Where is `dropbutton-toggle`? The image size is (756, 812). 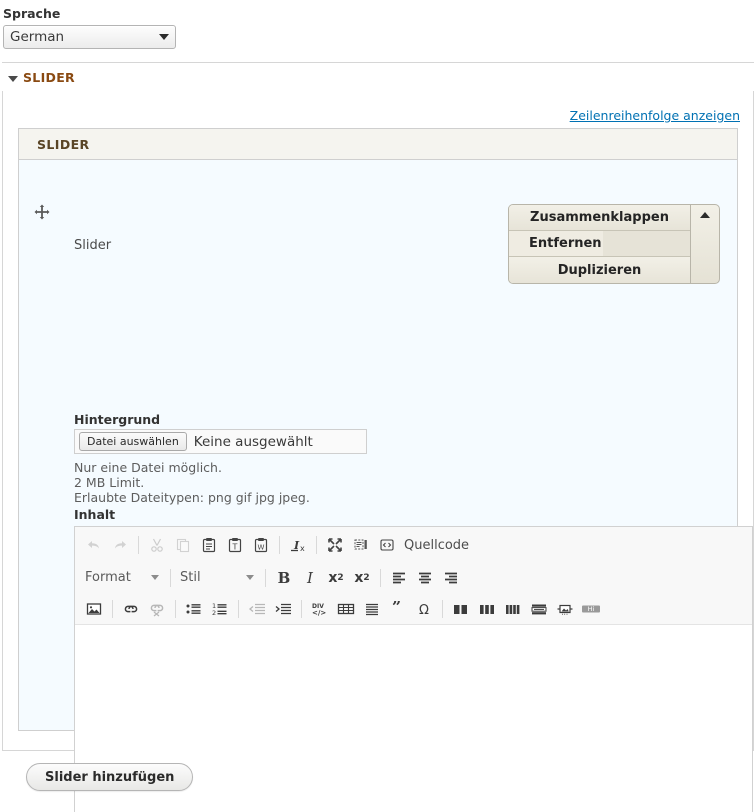 dropbutton-toggle is located at coordinates (705, 244).